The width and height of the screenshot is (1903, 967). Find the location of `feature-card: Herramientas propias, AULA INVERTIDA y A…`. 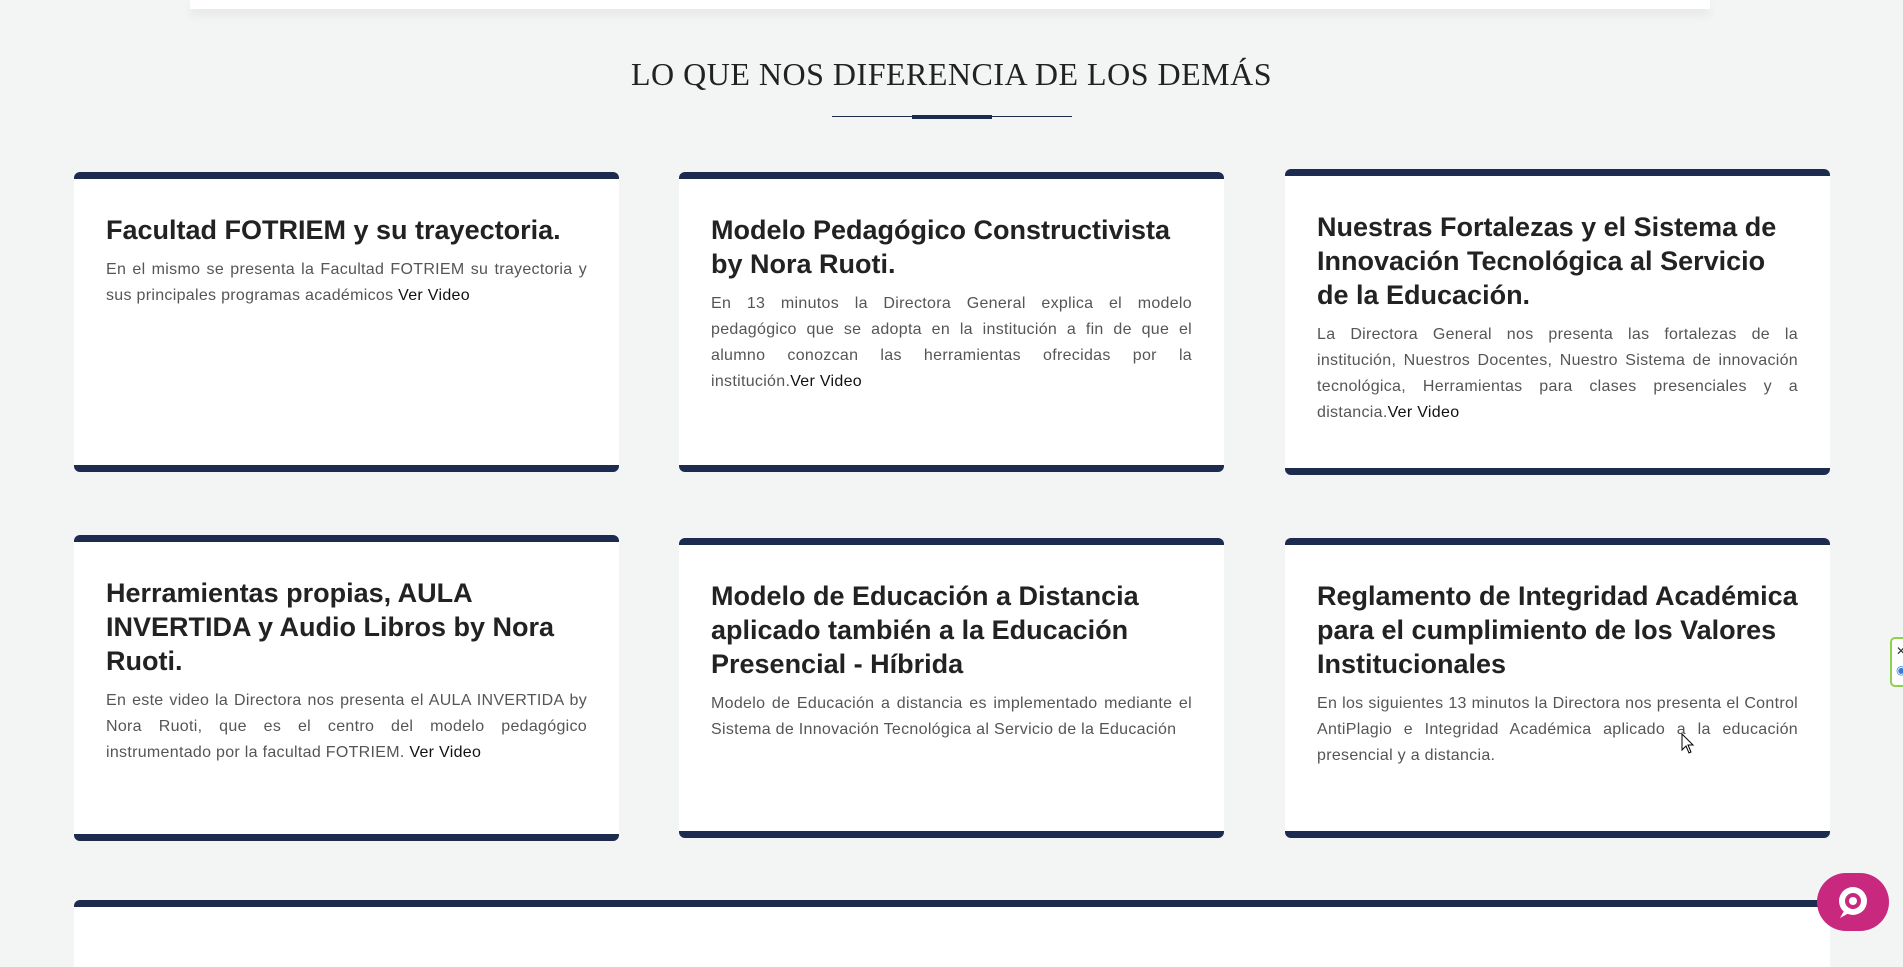

feature-card: Herramientas propias, AULA INVERTIDA y A… is located at coordinates (346, 688).